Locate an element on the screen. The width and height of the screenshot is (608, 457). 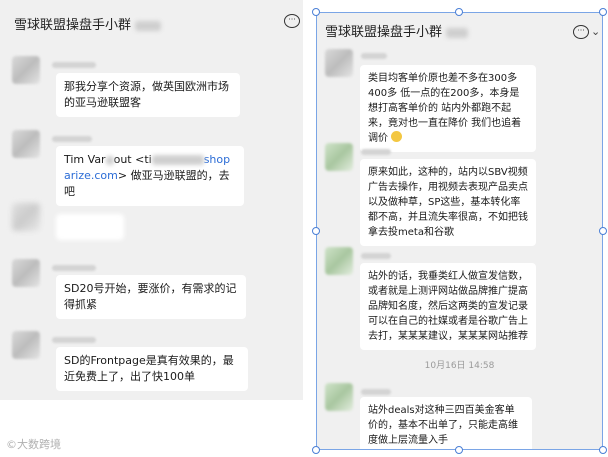
emoji-icon is located at coordinates (397, 136).